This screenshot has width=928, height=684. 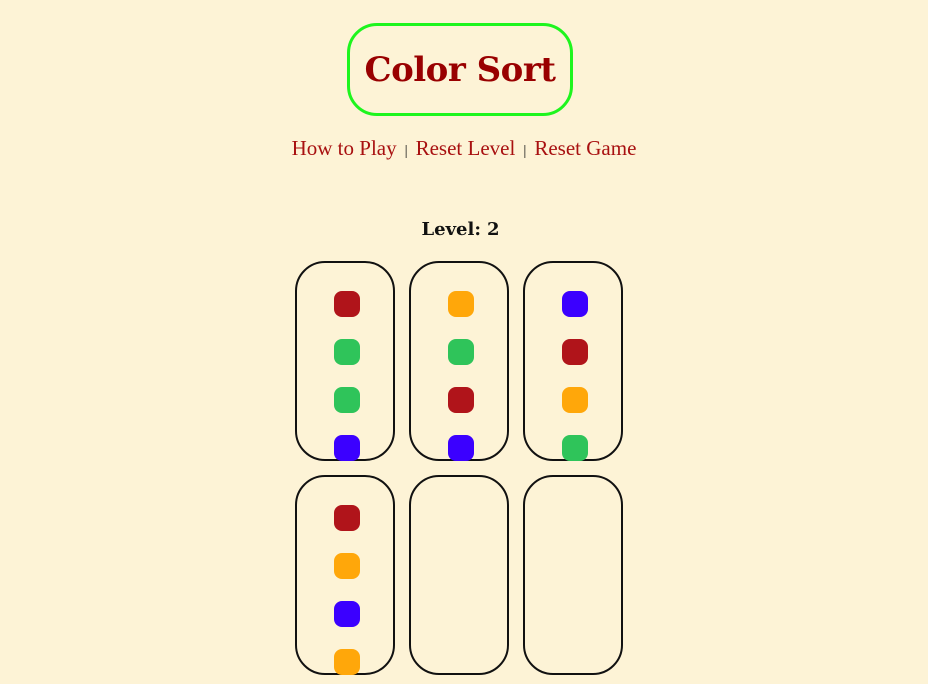 What do you see at coordinates (585, 148) in the screenshot?
I see `reset-game-link: Reset Game` at bounding box center [585, 148].